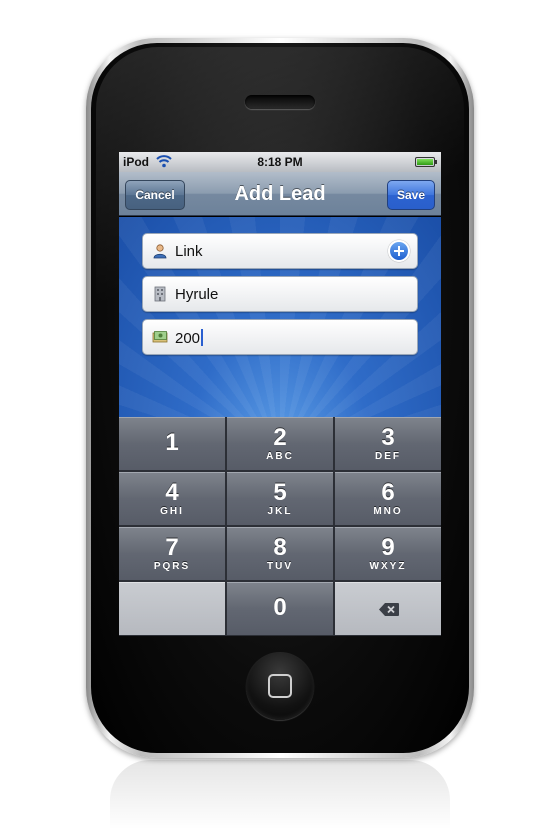 The width and height of the screenshot is (560, 840). I want to click on company-field-value: Hyrule, so click(197, 294).